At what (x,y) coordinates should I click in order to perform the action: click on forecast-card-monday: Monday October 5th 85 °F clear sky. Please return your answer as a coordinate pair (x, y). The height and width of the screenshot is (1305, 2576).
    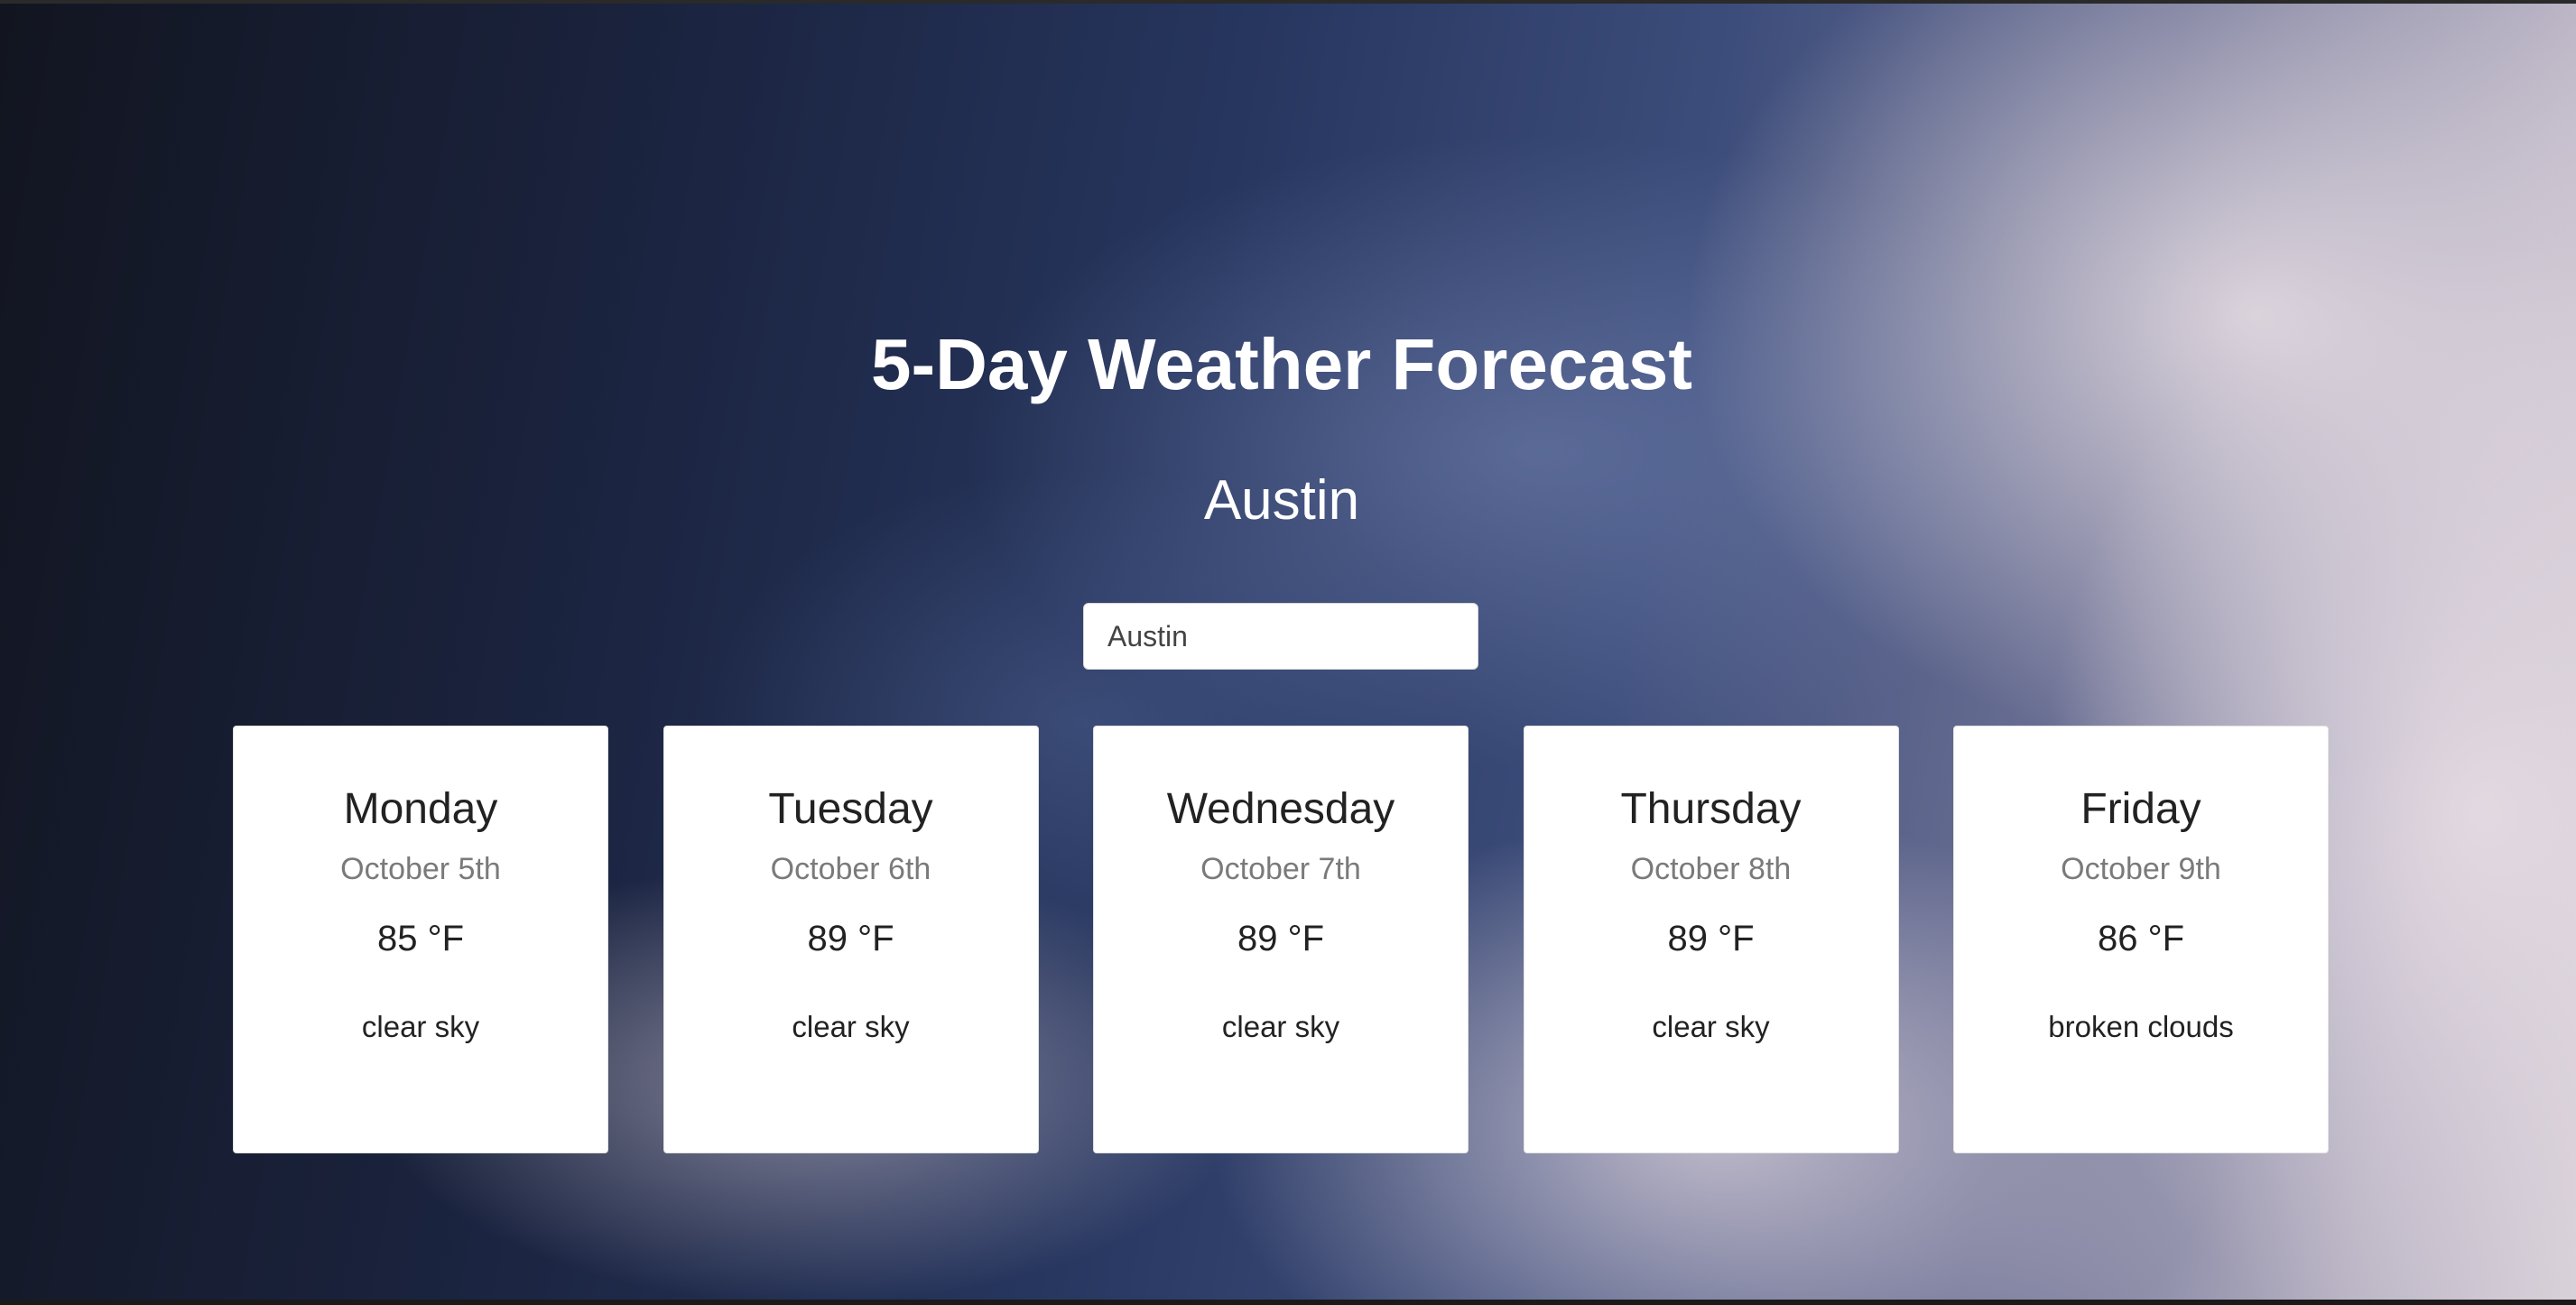
    Looking at the image, I should click on (421, 940).